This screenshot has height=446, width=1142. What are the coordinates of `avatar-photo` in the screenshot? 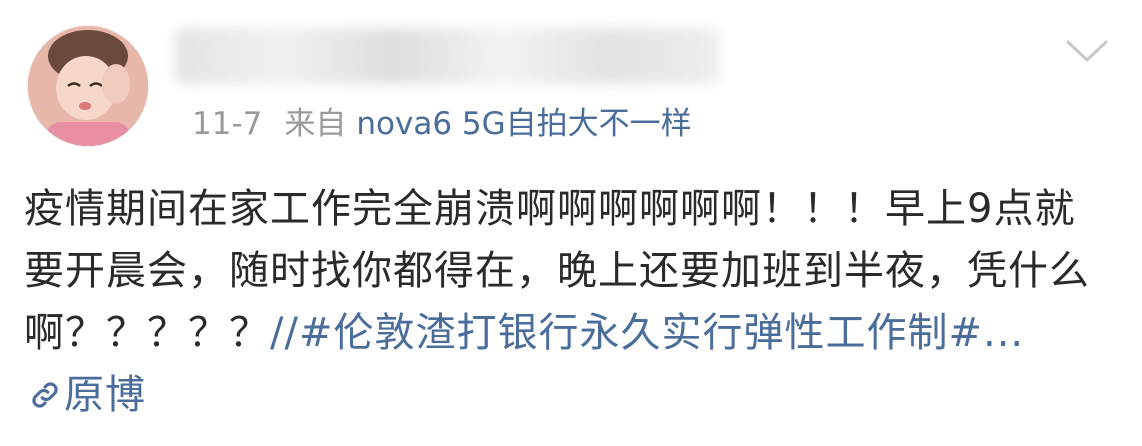 It's located at (88, 86).